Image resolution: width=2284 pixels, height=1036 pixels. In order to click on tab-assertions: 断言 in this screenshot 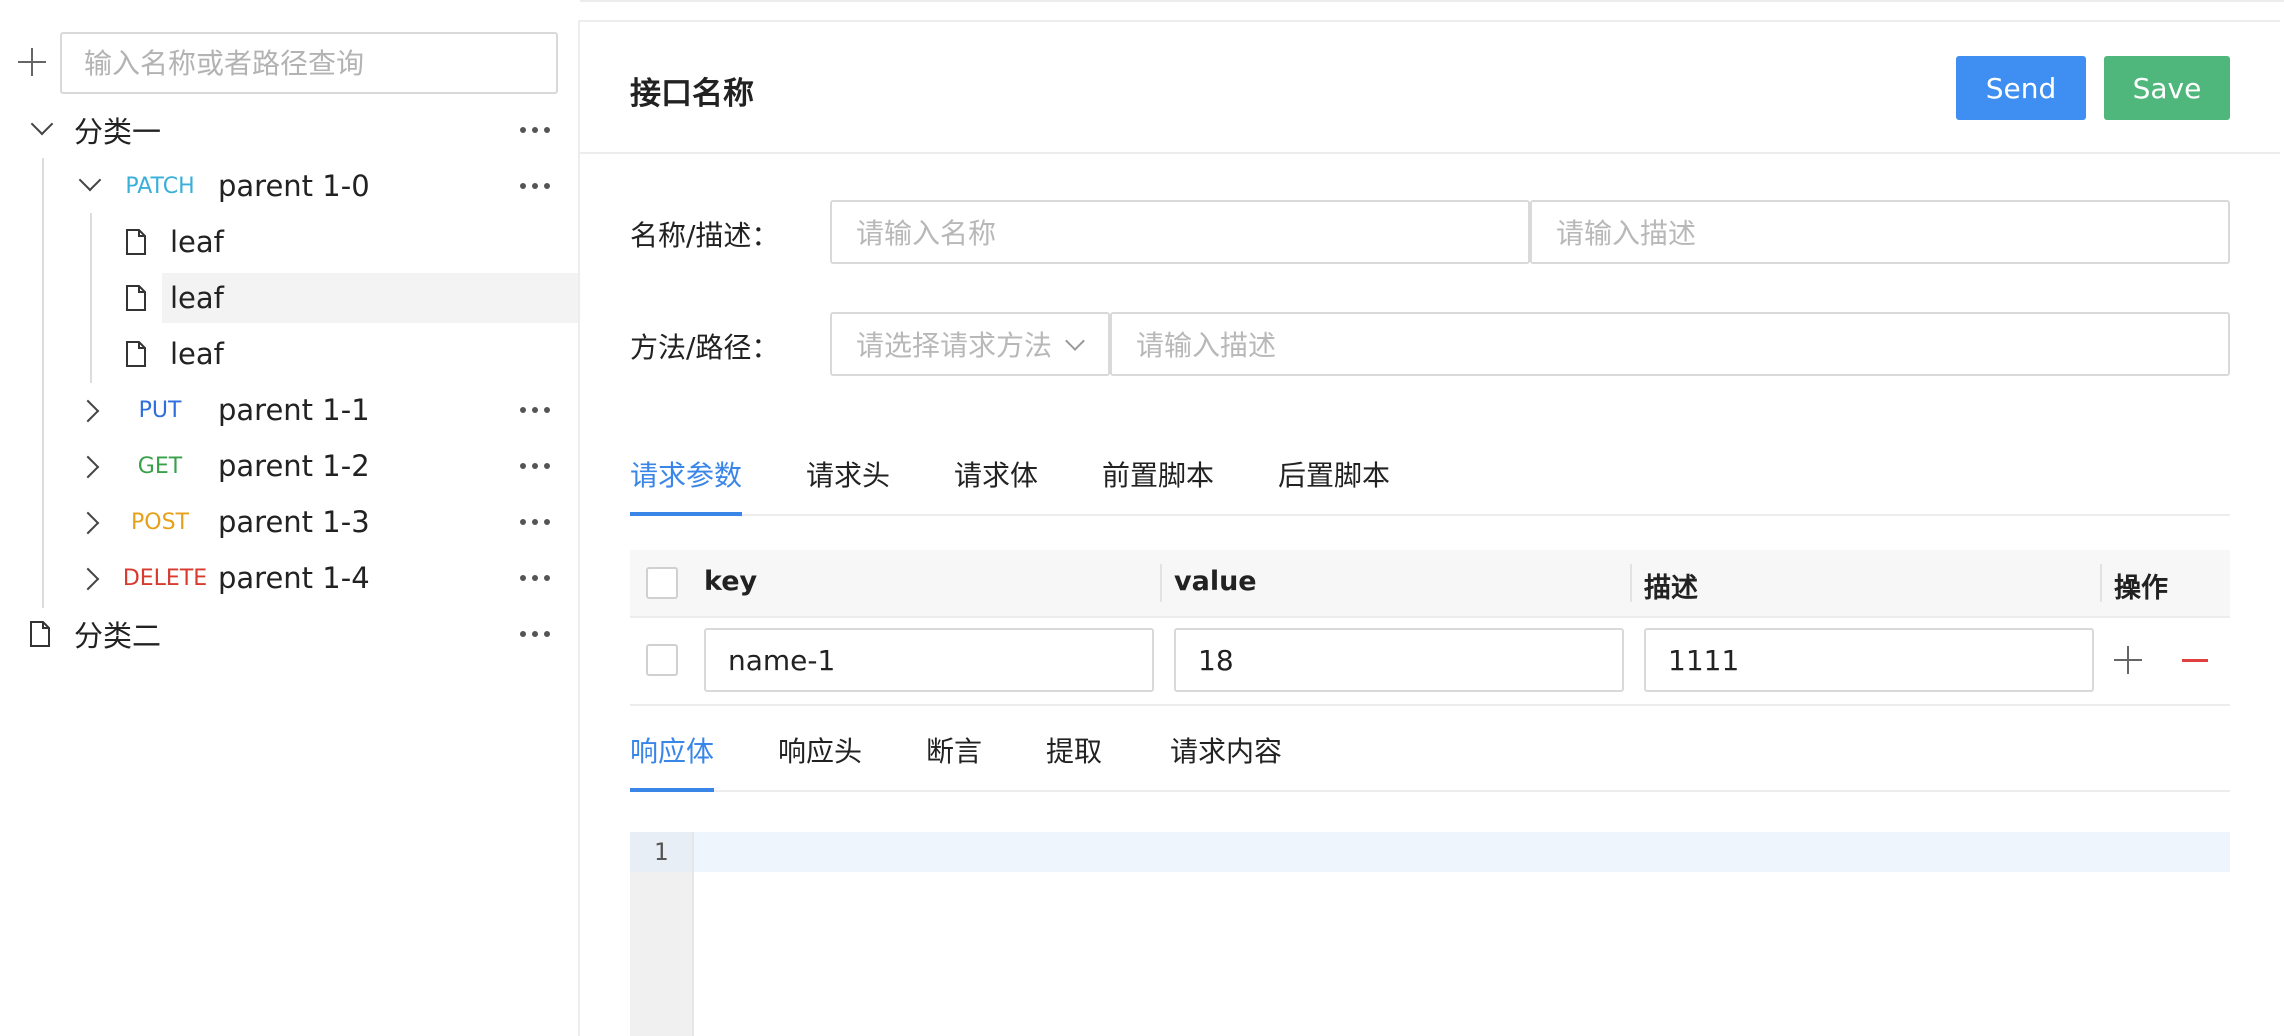, I will do `click(954, 750)`.